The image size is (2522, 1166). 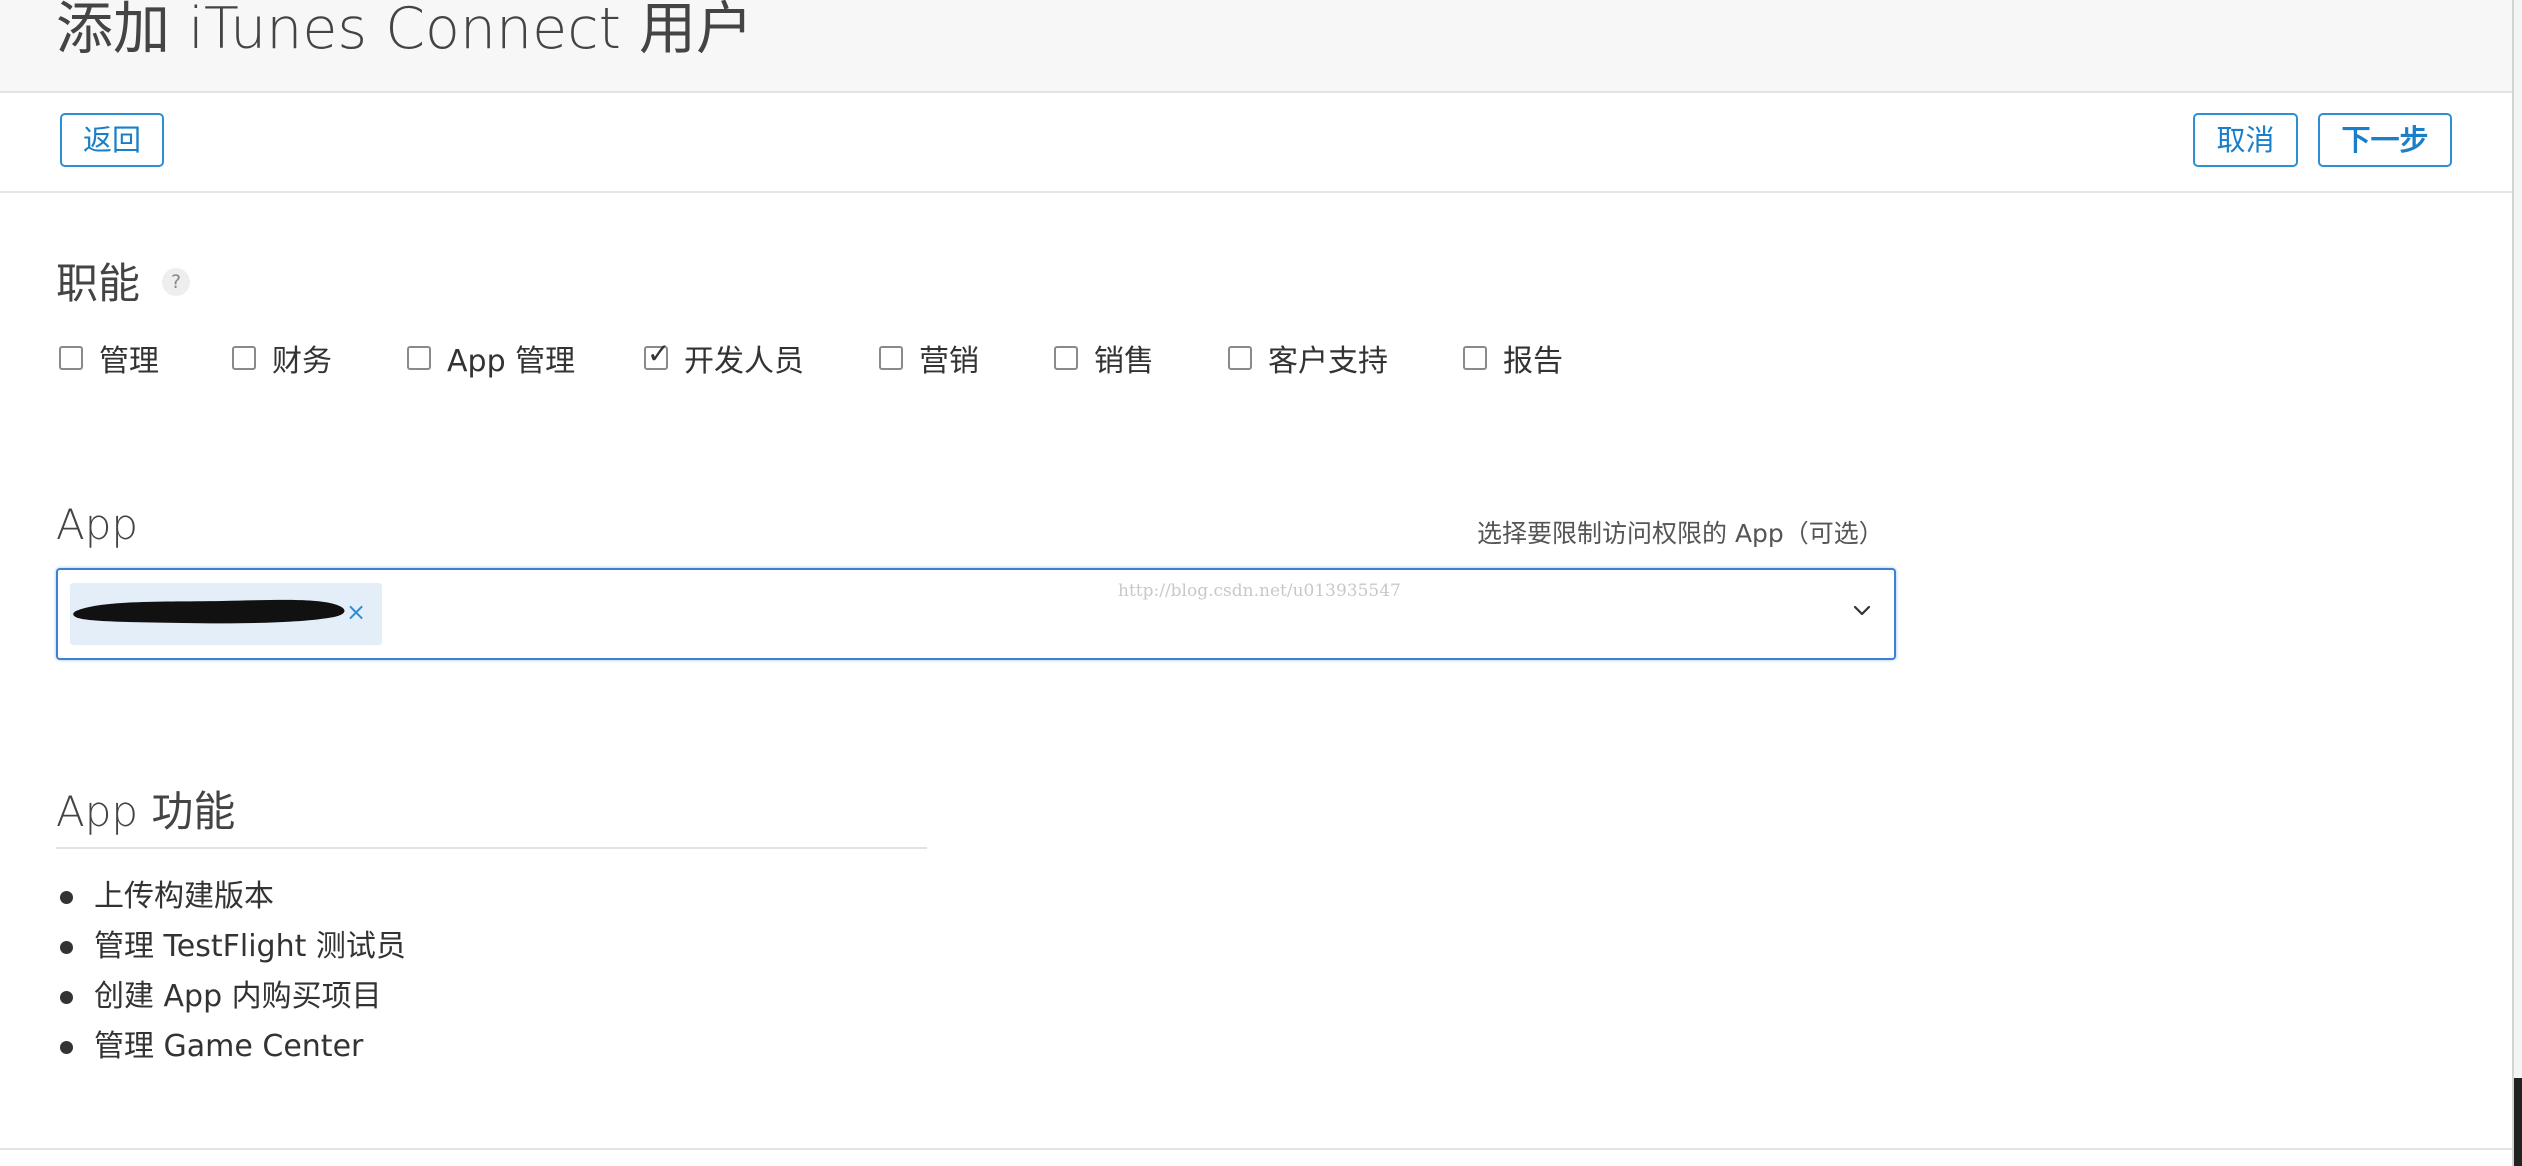 I want to click on page-title: 添加 iTunes Connect 用户, so click(x=405, y=31).